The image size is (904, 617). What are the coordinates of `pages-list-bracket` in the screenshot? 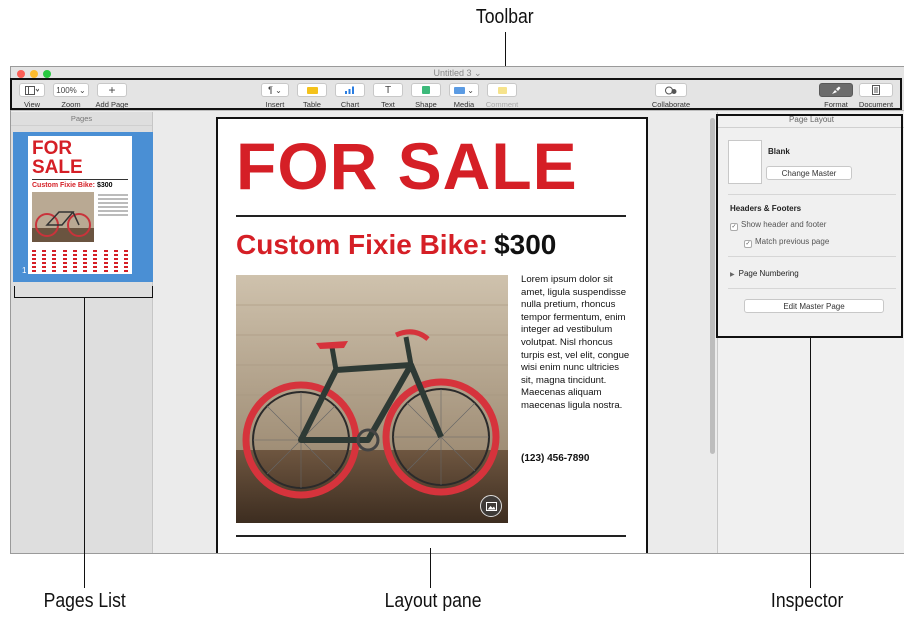 It's located at (83, 292).